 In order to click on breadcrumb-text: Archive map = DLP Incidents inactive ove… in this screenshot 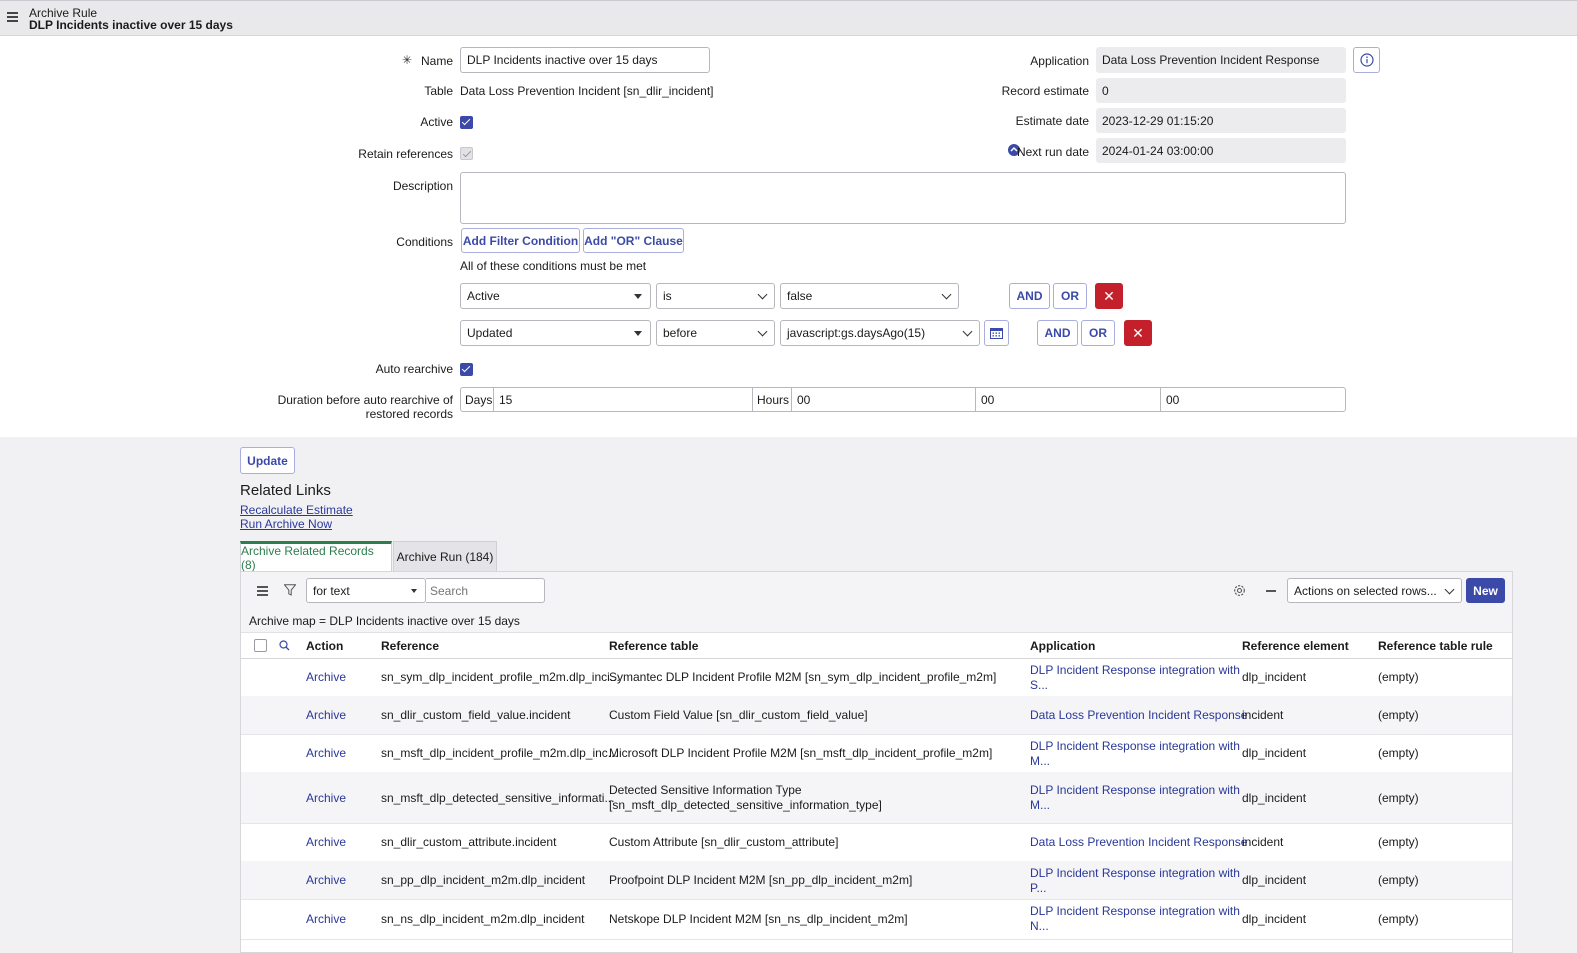, I will do `click(384, 621)`.